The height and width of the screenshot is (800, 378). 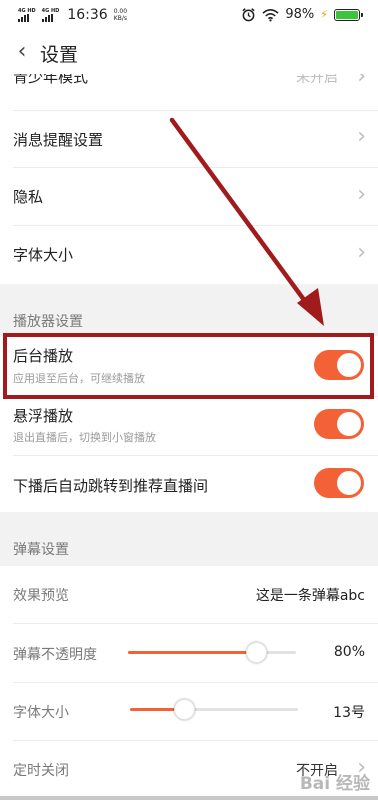 What do you see at coordinates (111, 486) in the screenshot?
I see `row-label: 下播后自动跳转到推荐直播间` at bounding box center [111, 486].